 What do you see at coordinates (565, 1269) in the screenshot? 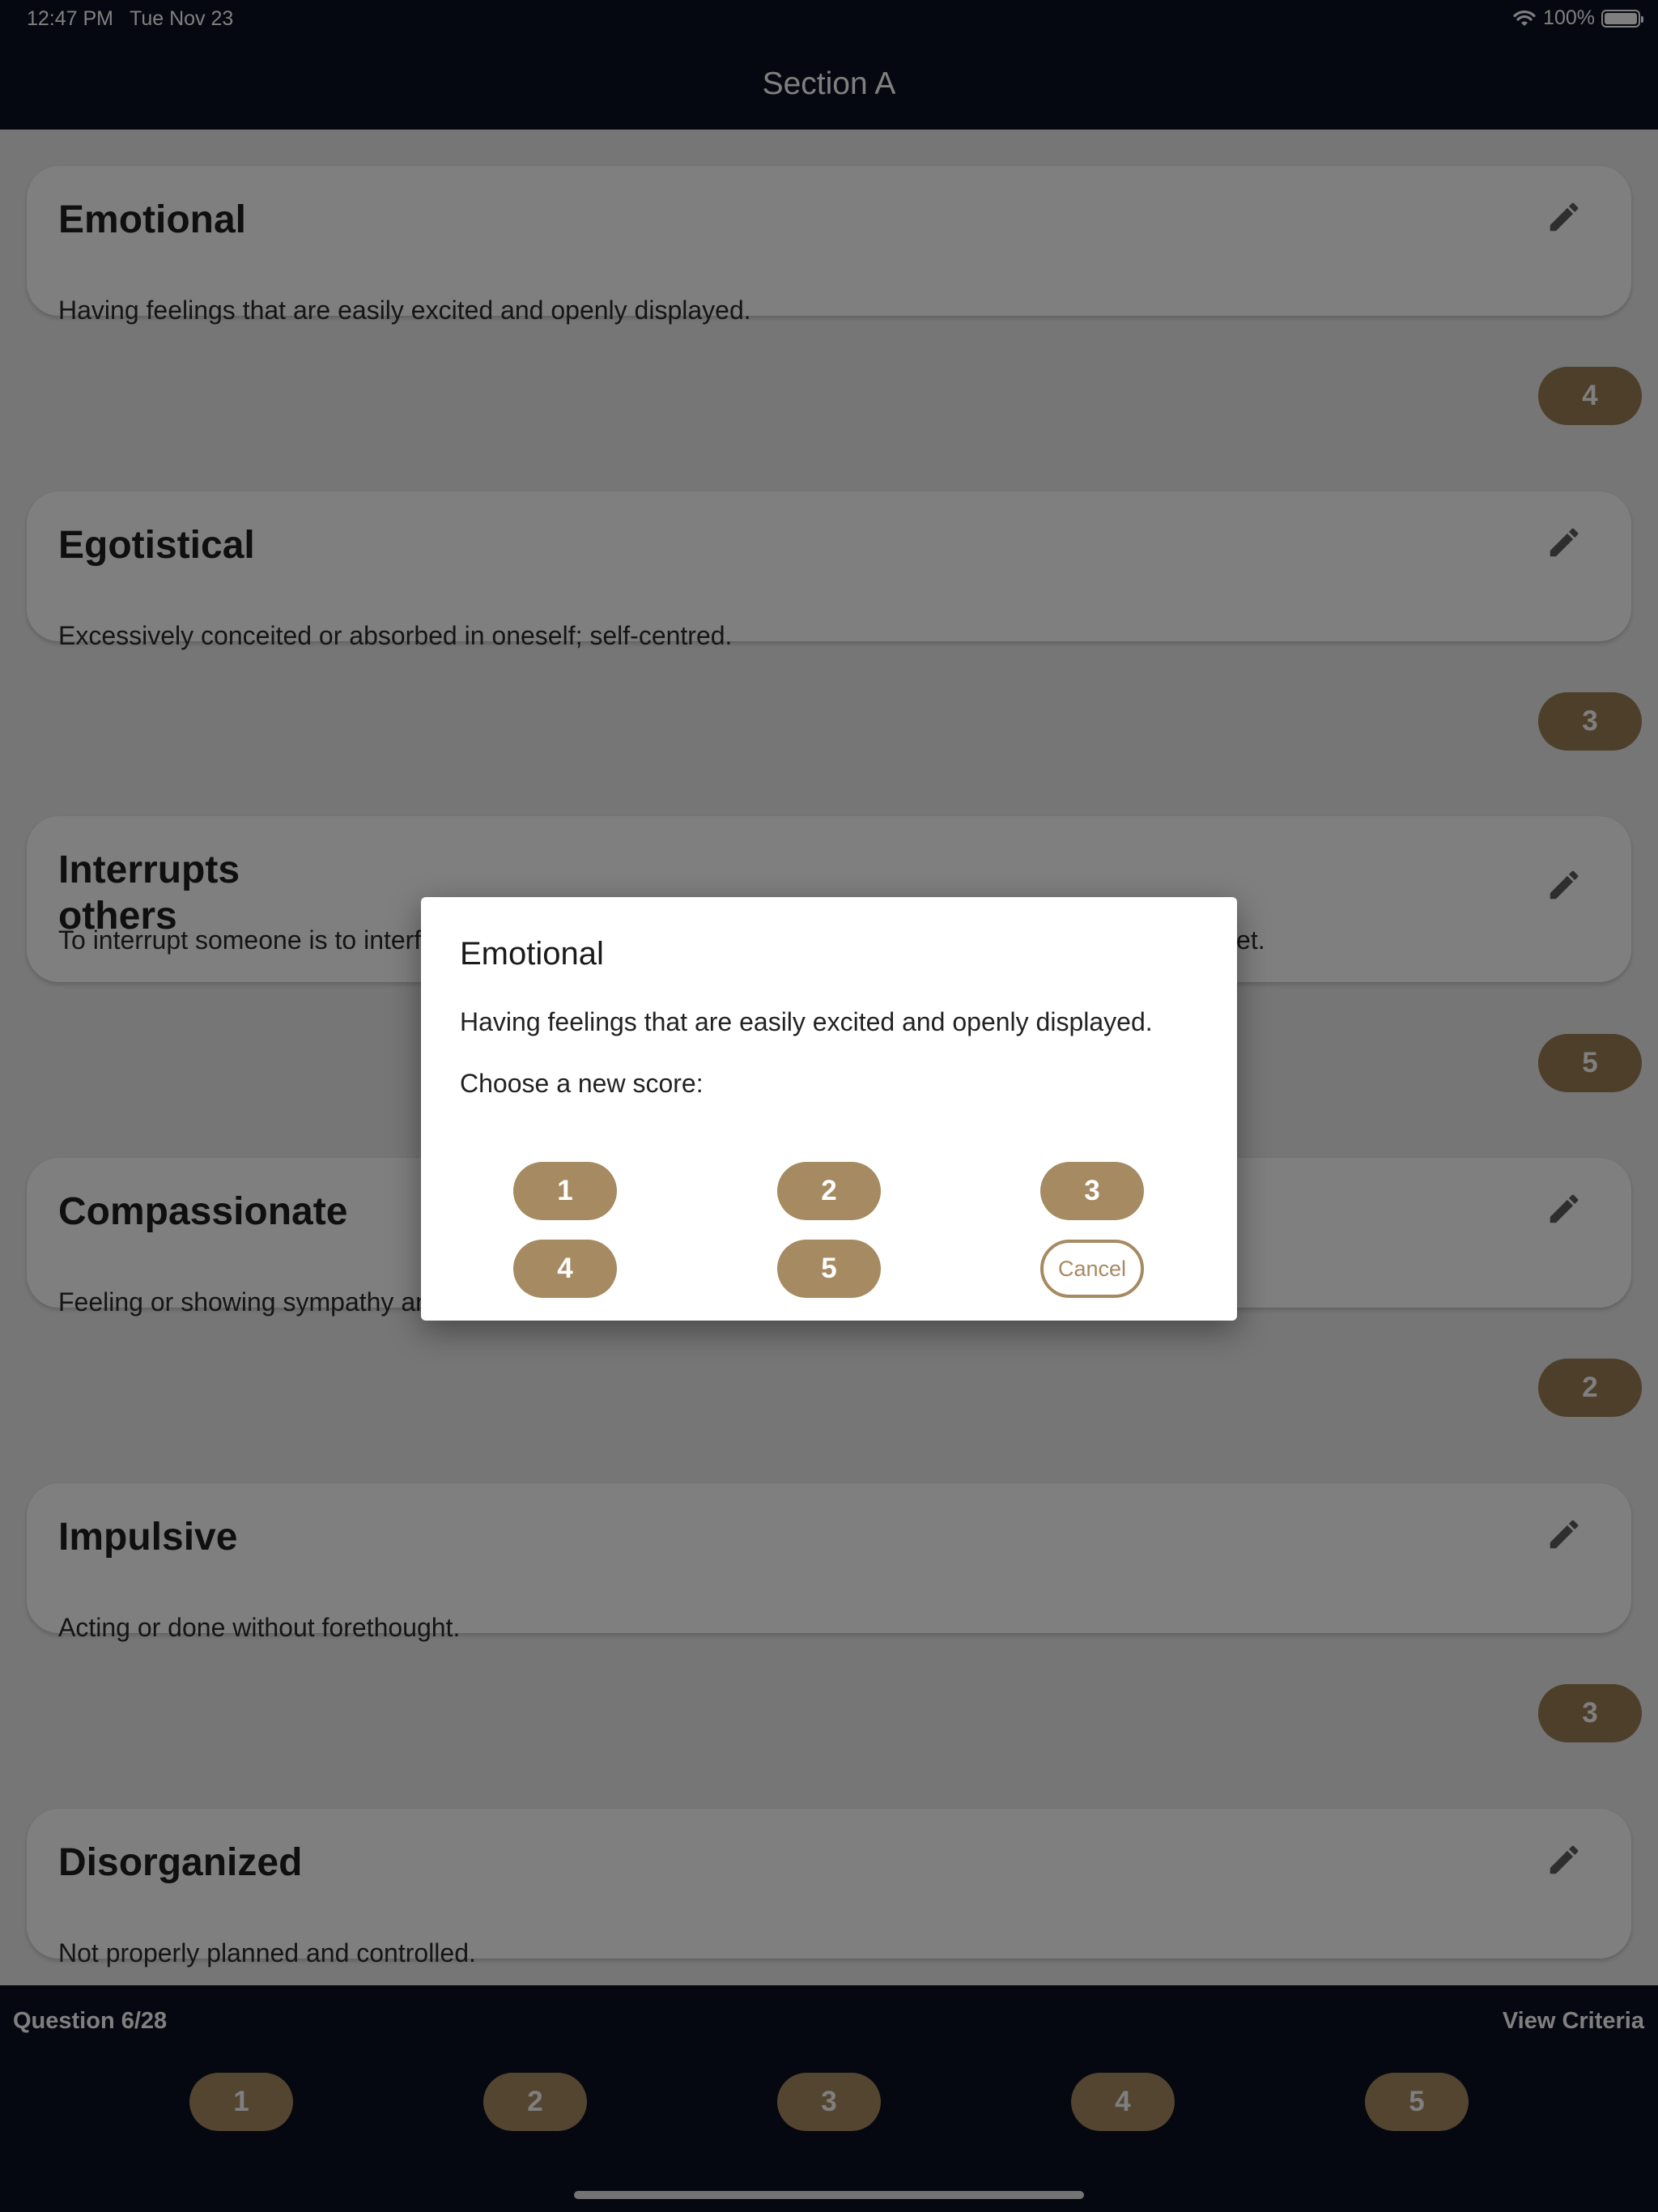
I see `score-option-4: 4` at bounding box center [565, 1269].